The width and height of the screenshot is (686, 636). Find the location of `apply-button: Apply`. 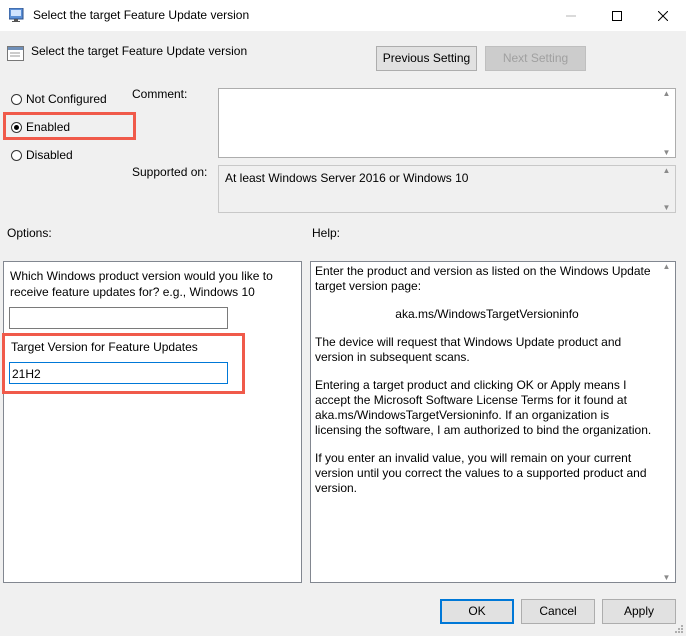

apply-button: Apply is located at coordinates (639, 611).